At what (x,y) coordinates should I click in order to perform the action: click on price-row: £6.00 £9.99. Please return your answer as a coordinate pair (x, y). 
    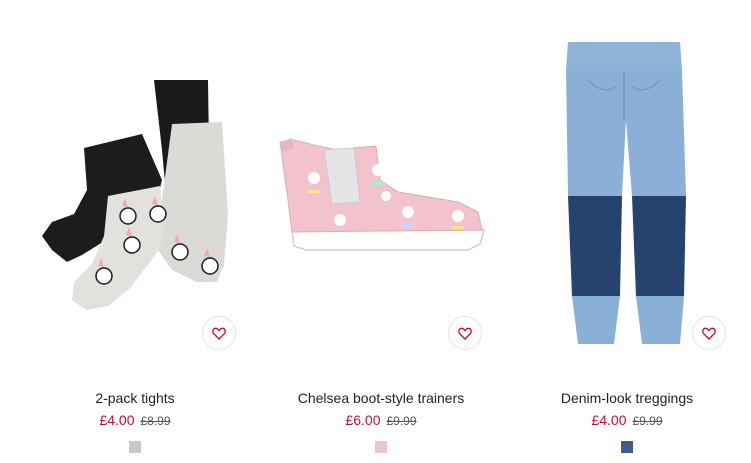
    Looking at the image, I should click on (381, 420).